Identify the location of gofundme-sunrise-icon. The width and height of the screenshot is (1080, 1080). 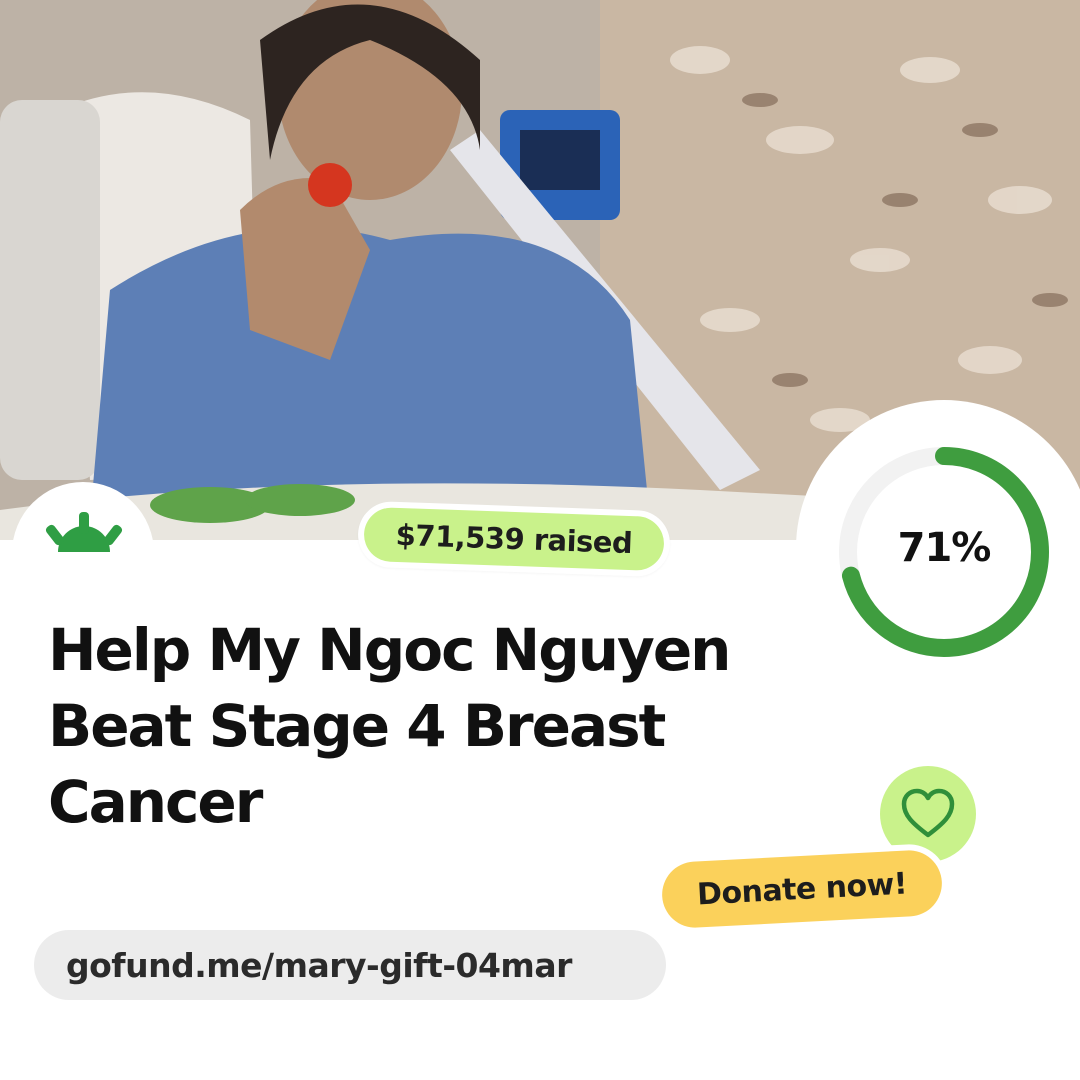
(84, 532).